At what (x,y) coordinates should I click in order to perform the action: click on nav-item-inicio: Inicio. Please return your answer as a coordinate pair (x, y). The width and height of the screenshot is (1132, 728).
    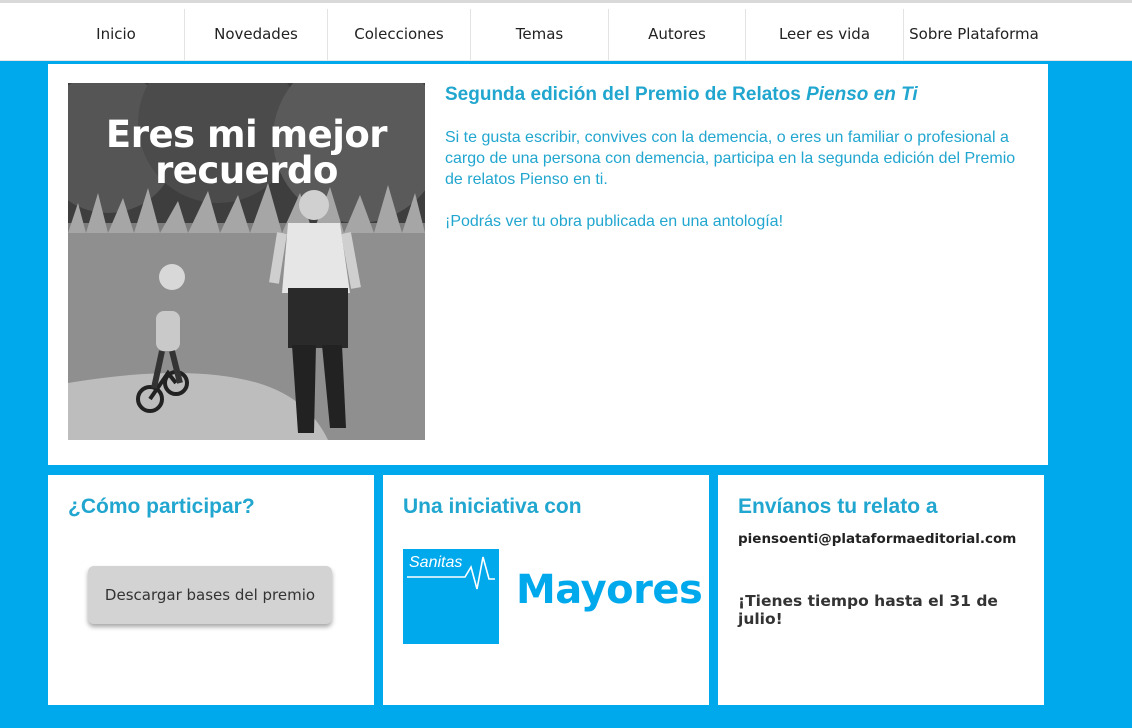
    Looking at the image, I should click on (116, 33).